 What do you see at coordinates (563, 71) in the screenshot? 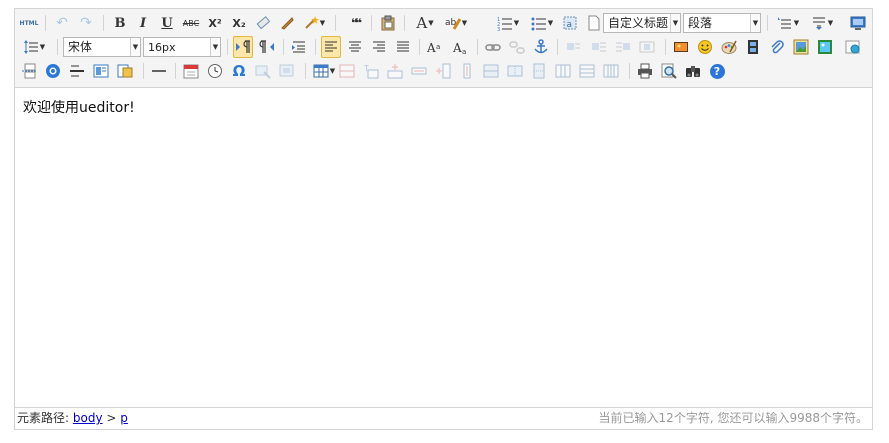
I see `split-cells-button` at bounding box center [563, 71].